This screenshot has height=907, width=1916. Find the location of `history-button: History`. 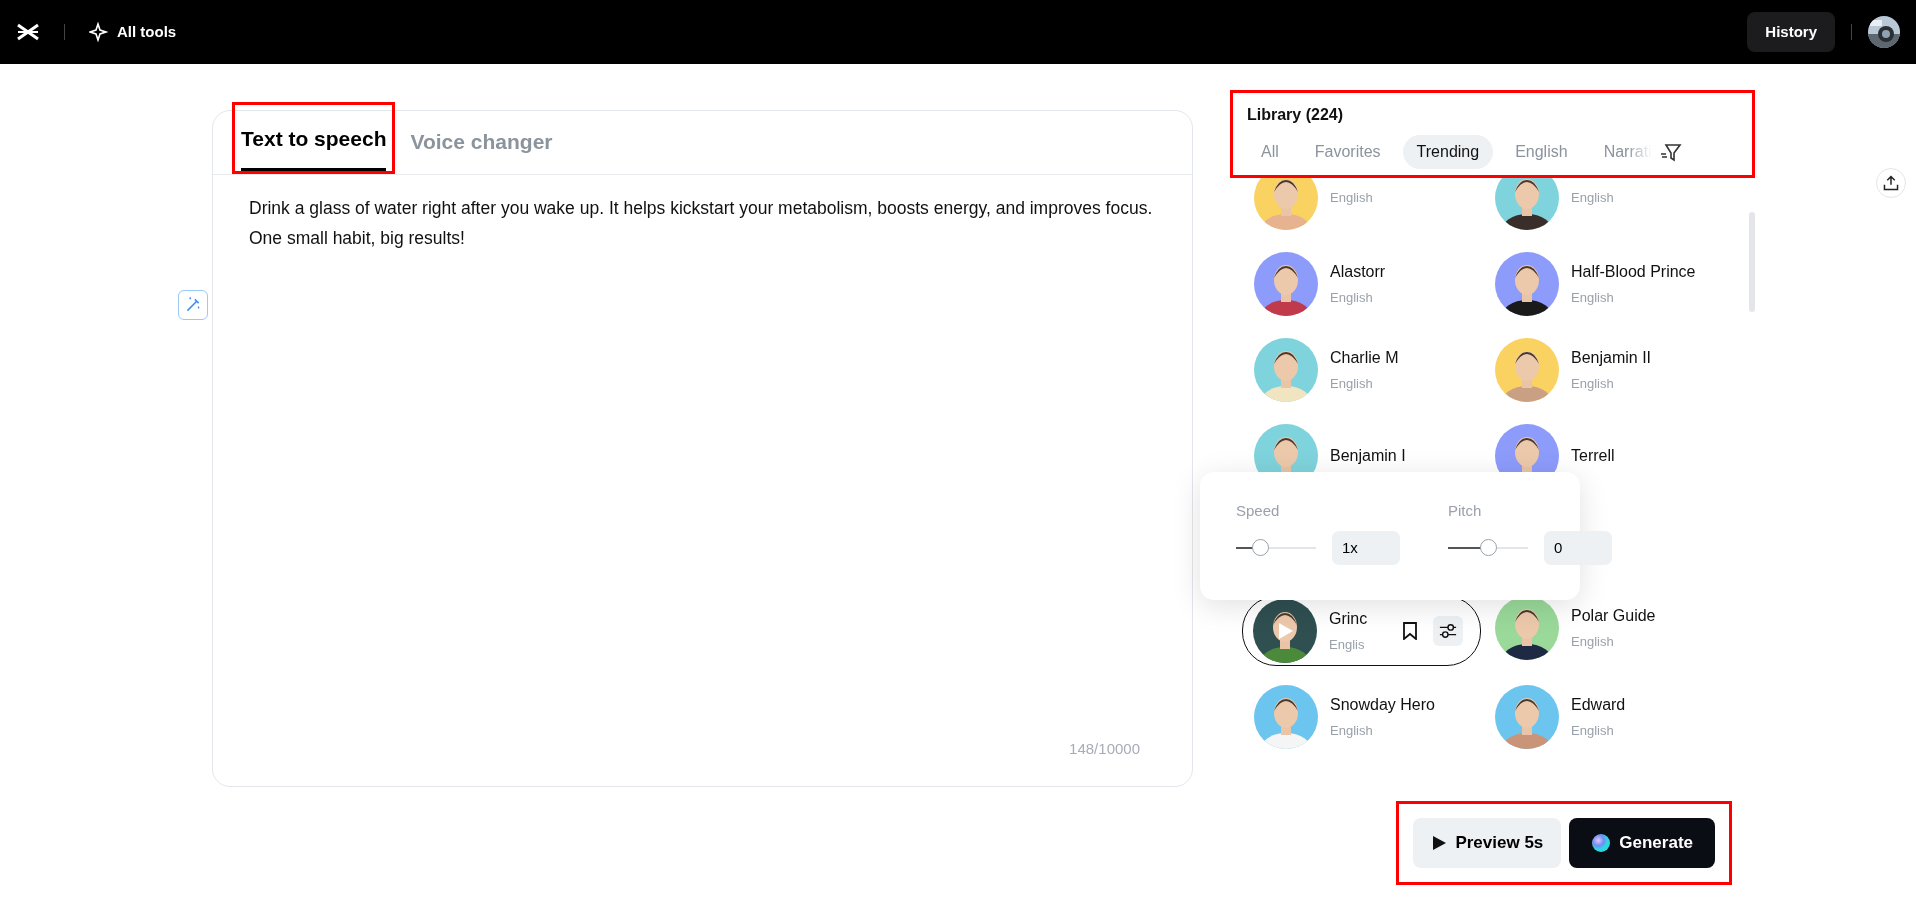

history-button: History is located at coordinates (1791, 32).